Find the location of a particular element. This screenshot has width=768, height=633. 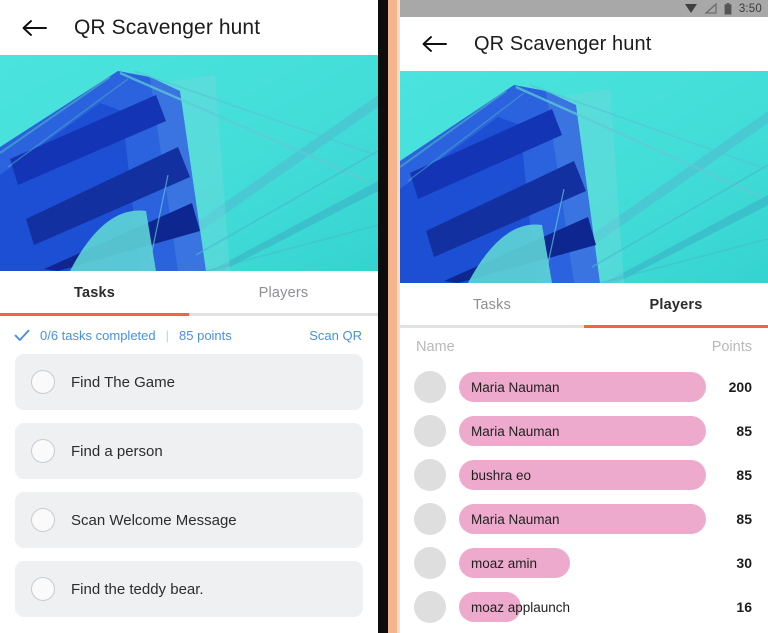

signal-off-icon is located at coordinates (710, 8).